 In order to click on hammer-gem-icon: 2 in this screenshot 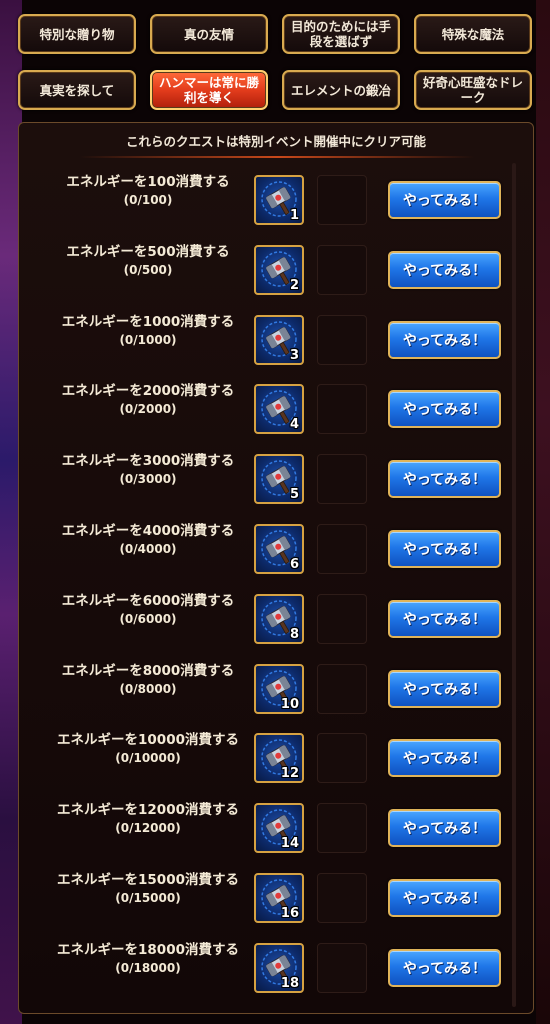, I will do `click(279, 269)`.